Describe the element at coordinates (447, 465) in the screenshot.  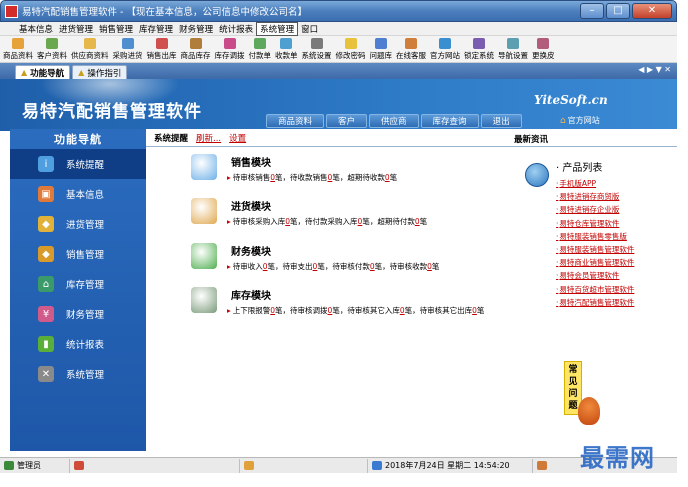
I see `status-datetime-label: 2018年7月24日 星期二 14:54:20` at that location.